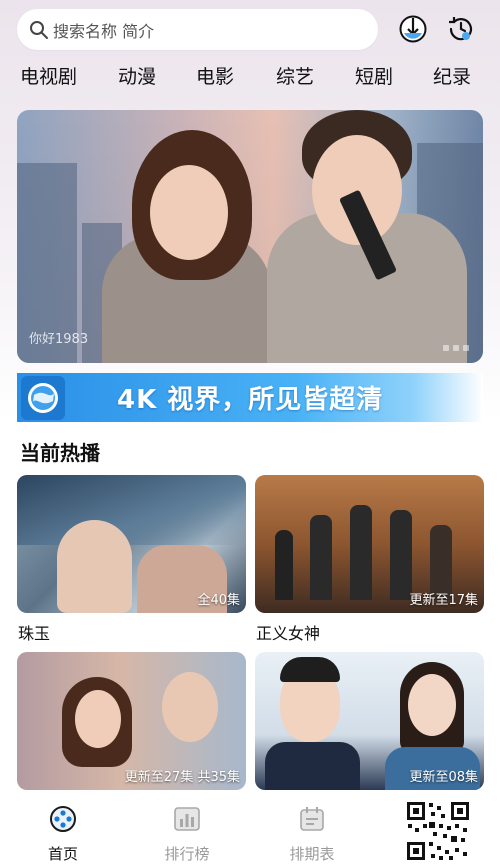 The height and width of the screenshot is (866, 500). I want to click on show-card: 更新至27集 共35集, so click(131, 721).